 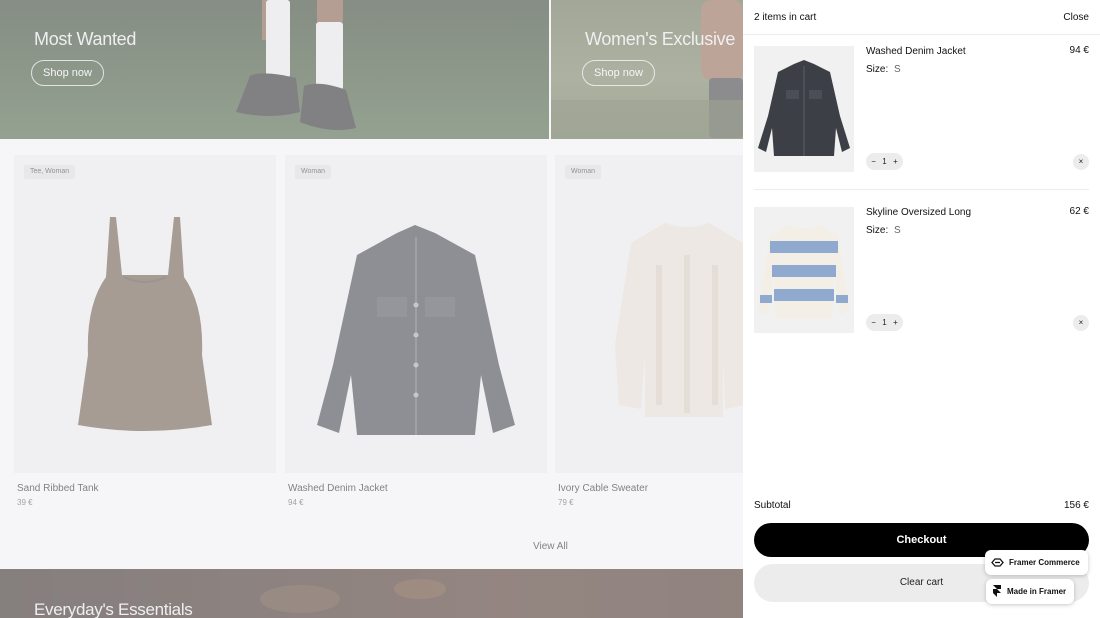 I want to click on cart-header: 2 items in cart Close, so click(x=921, y=17).